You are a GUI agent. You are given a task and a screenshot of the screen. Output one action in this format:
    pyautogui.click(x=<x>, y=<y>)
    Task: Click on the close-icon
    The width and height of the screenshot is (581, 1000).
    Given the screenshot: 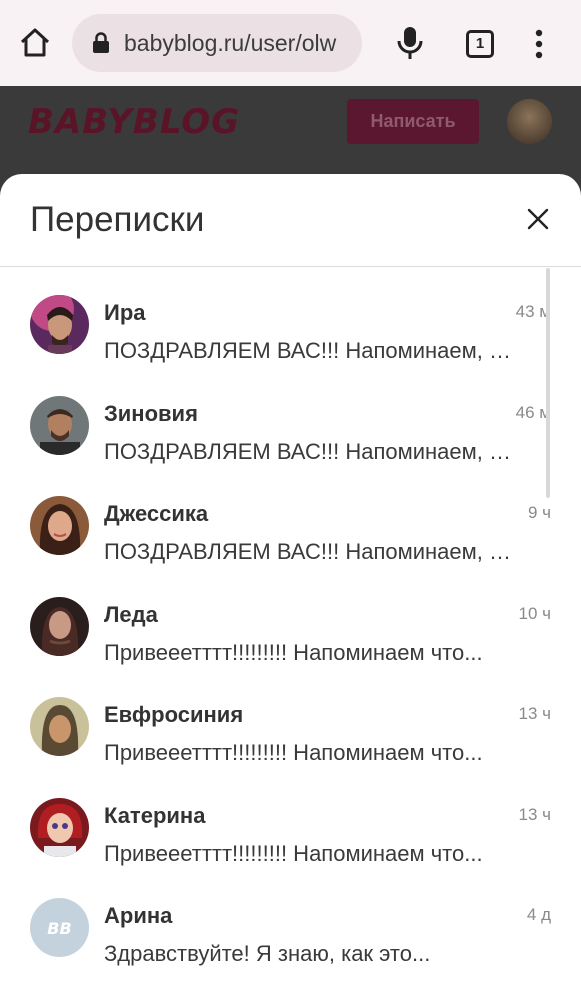 What is the action you would take?
    pyautogui.click(x=538, y=219)
    